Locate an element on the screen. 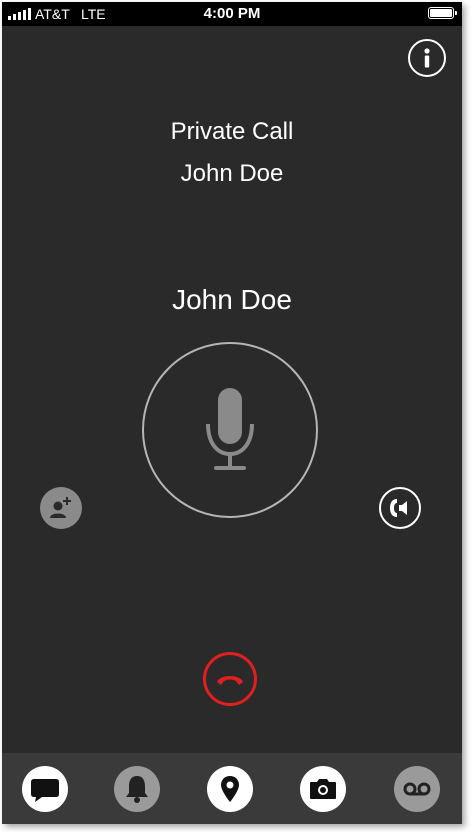 Image resolution: width=474 pixels, height=832 pixels. bell-icon is located at coordinates (137, 789).